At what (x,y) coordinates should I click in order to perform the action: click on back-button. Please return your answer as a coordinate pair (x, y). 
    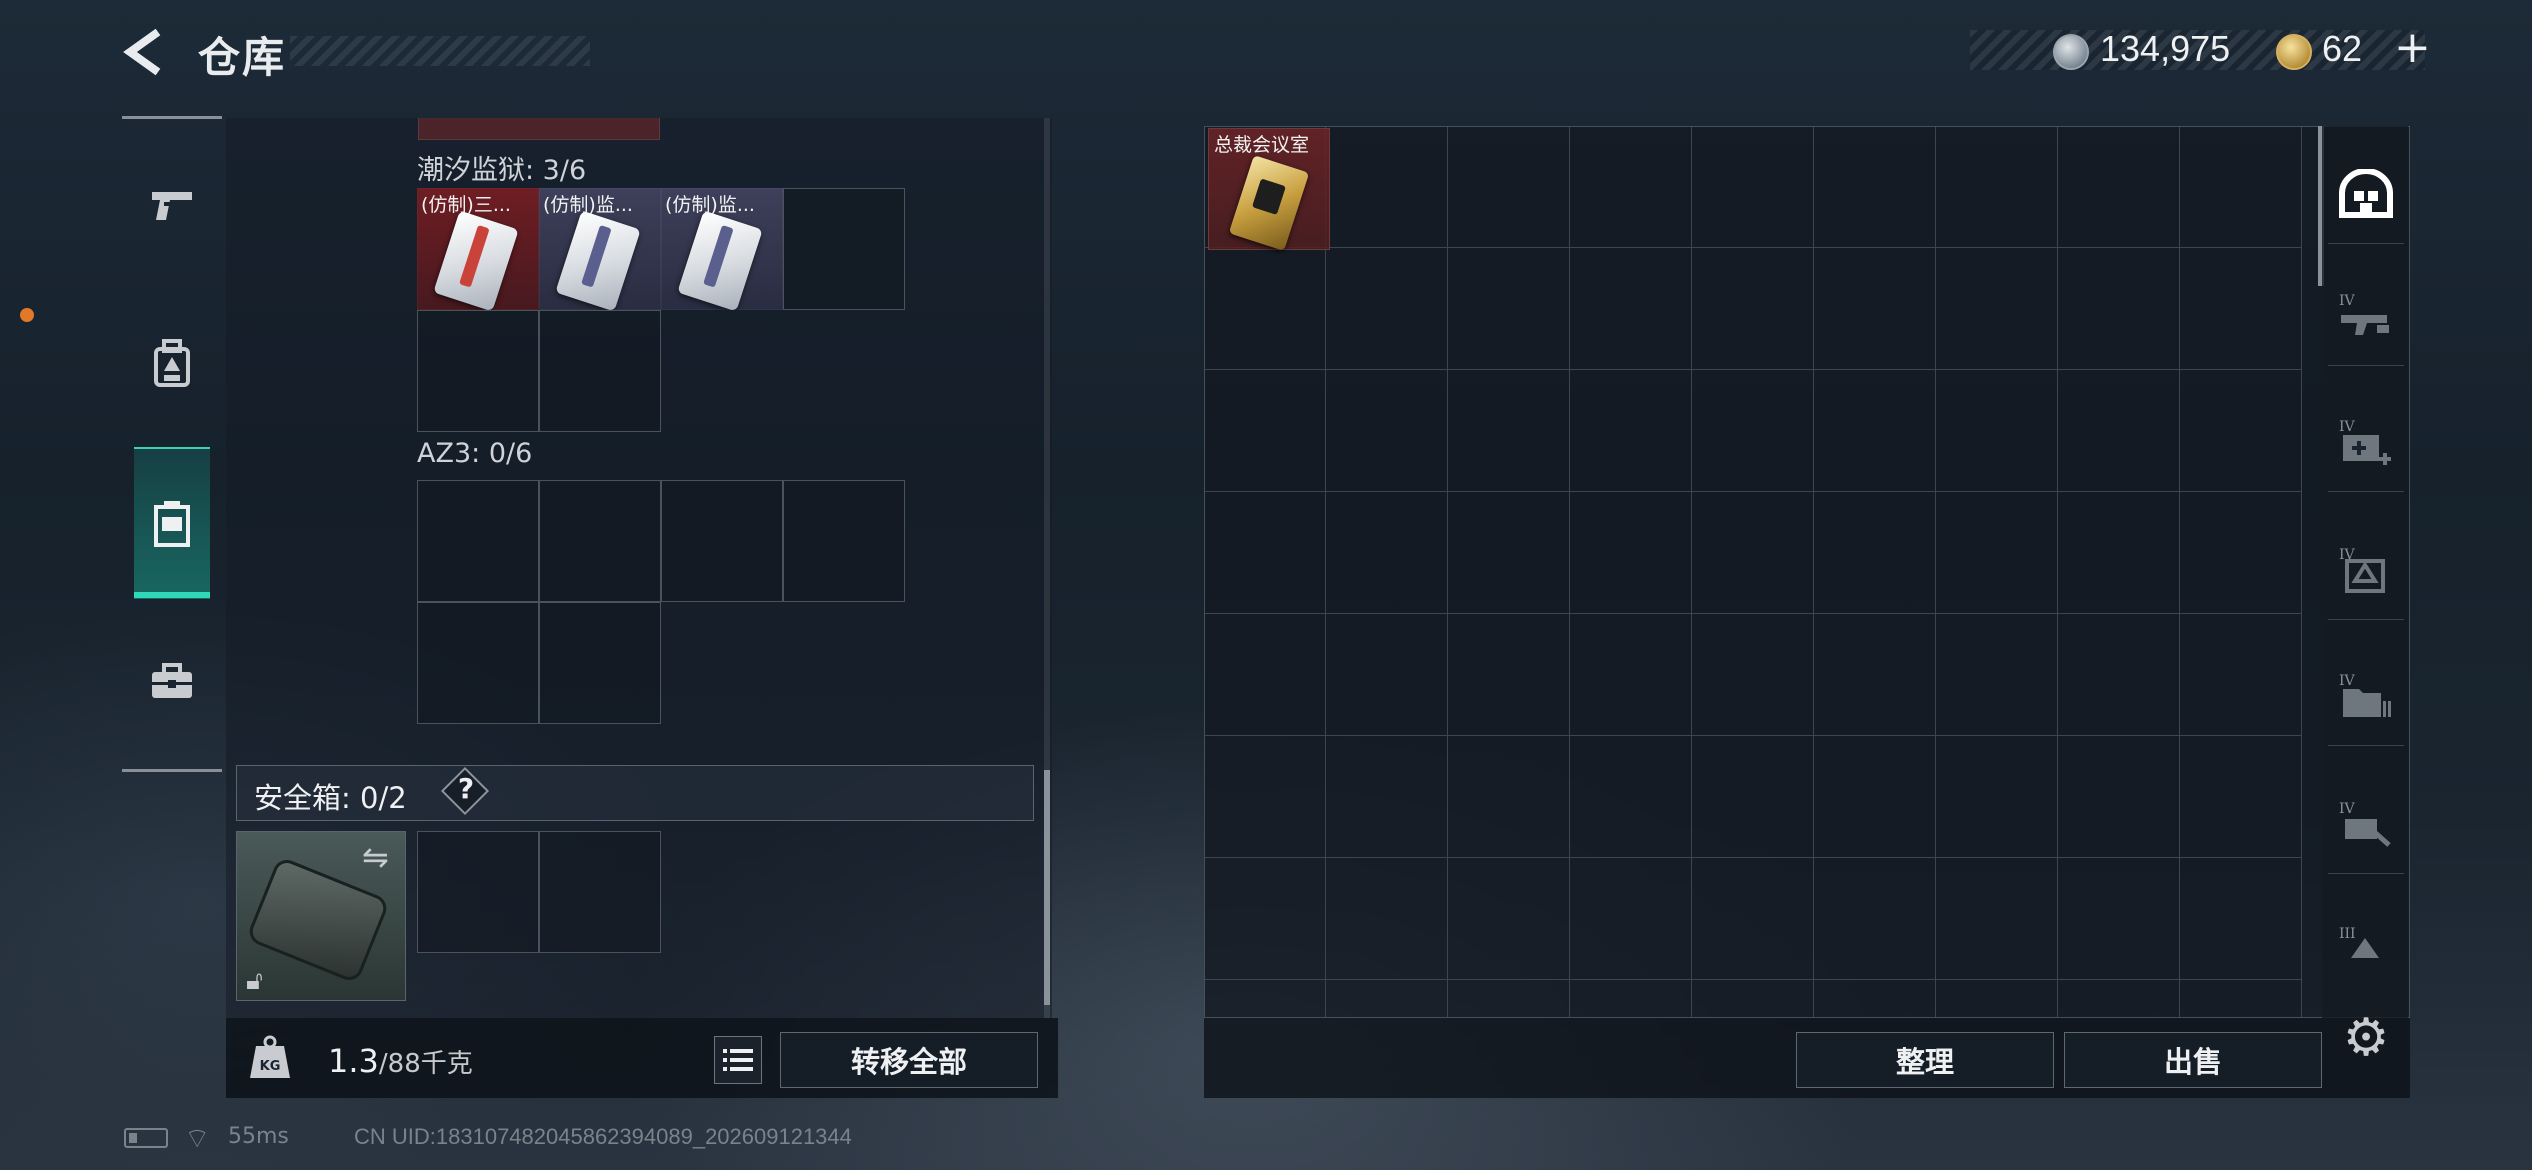
    Looking at the image, I should click on (146, 52).